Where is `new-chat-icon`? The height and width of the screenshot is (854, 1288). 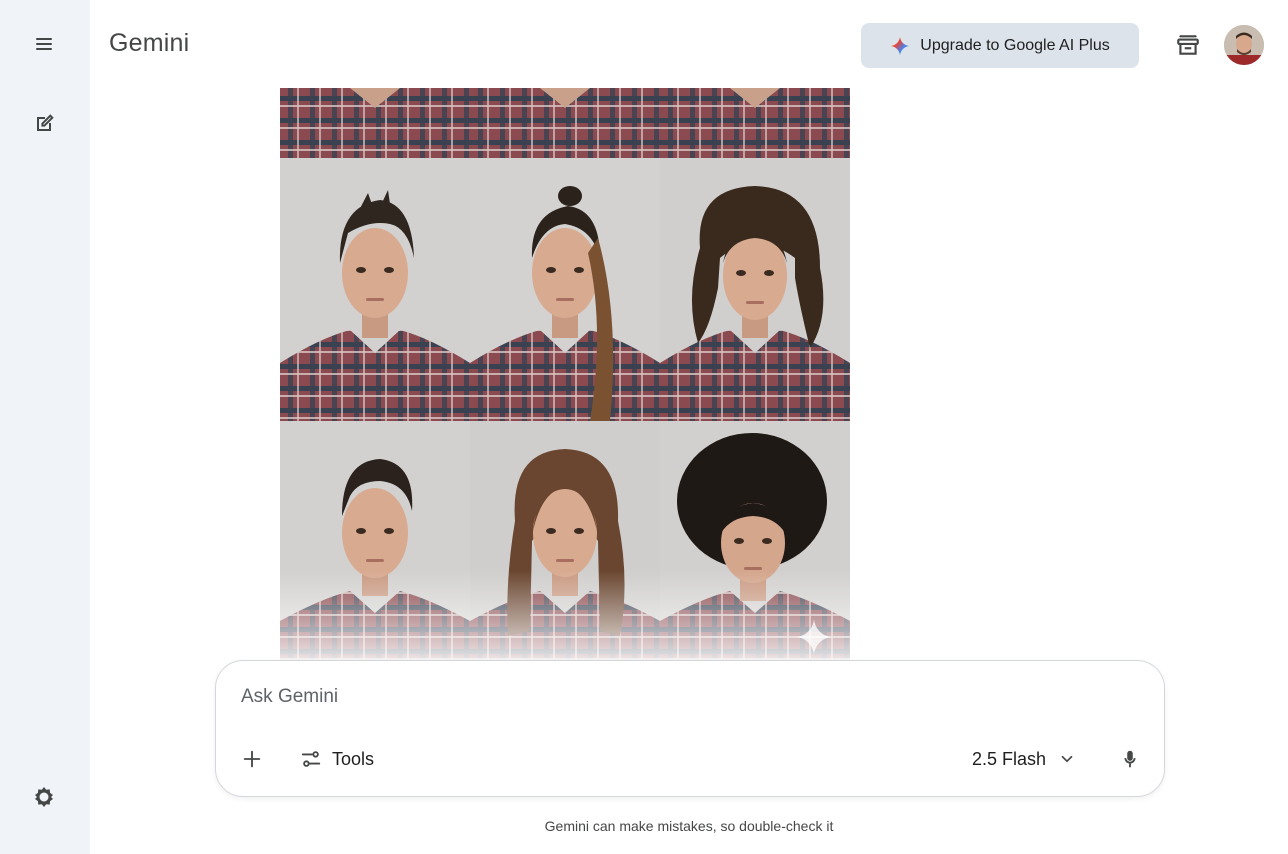 new-chat-icon is located at coordinates (45, 122).